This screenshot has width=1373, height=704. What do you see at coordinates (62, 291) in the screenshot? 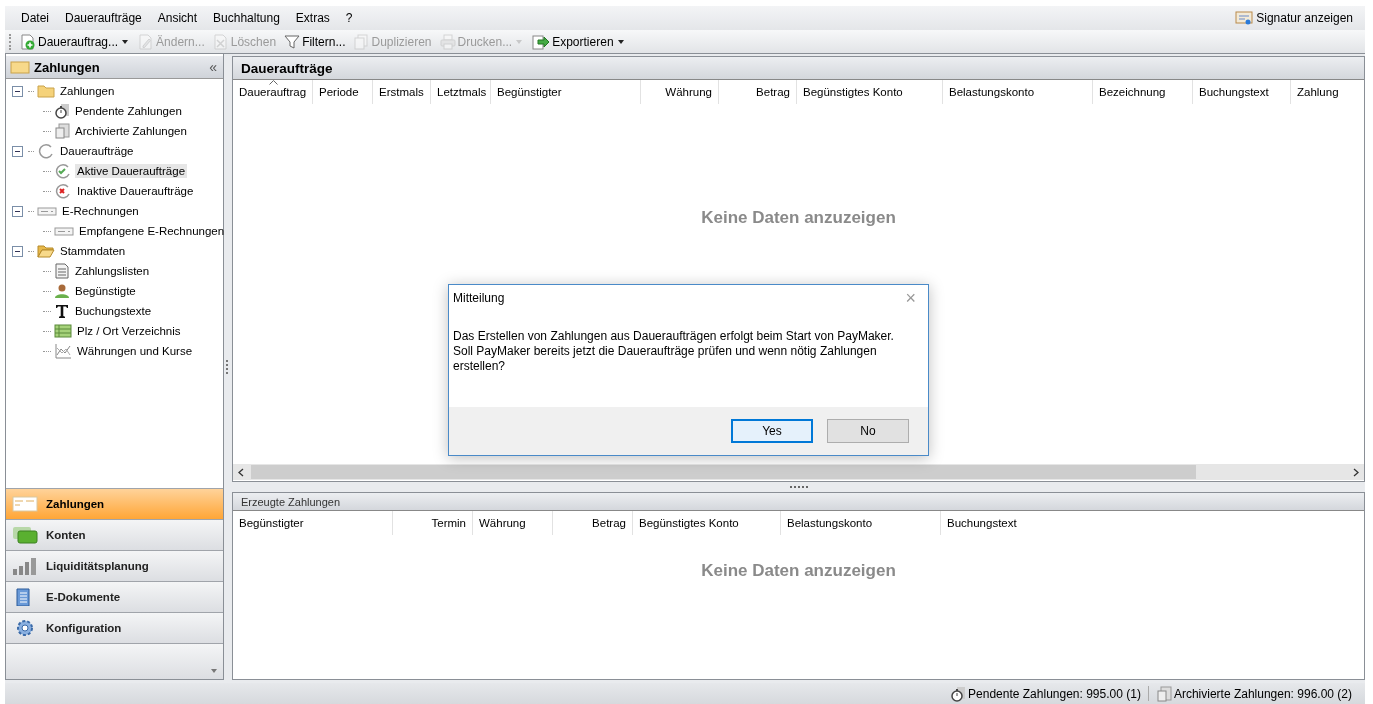
I see `person-icon` at bounding box center [62, 291].